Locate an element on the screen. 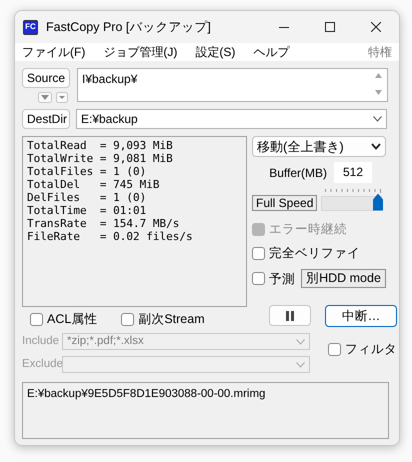 The image size is (412, 462). destdir-button: DestDir is located at coordinates (46, 119).